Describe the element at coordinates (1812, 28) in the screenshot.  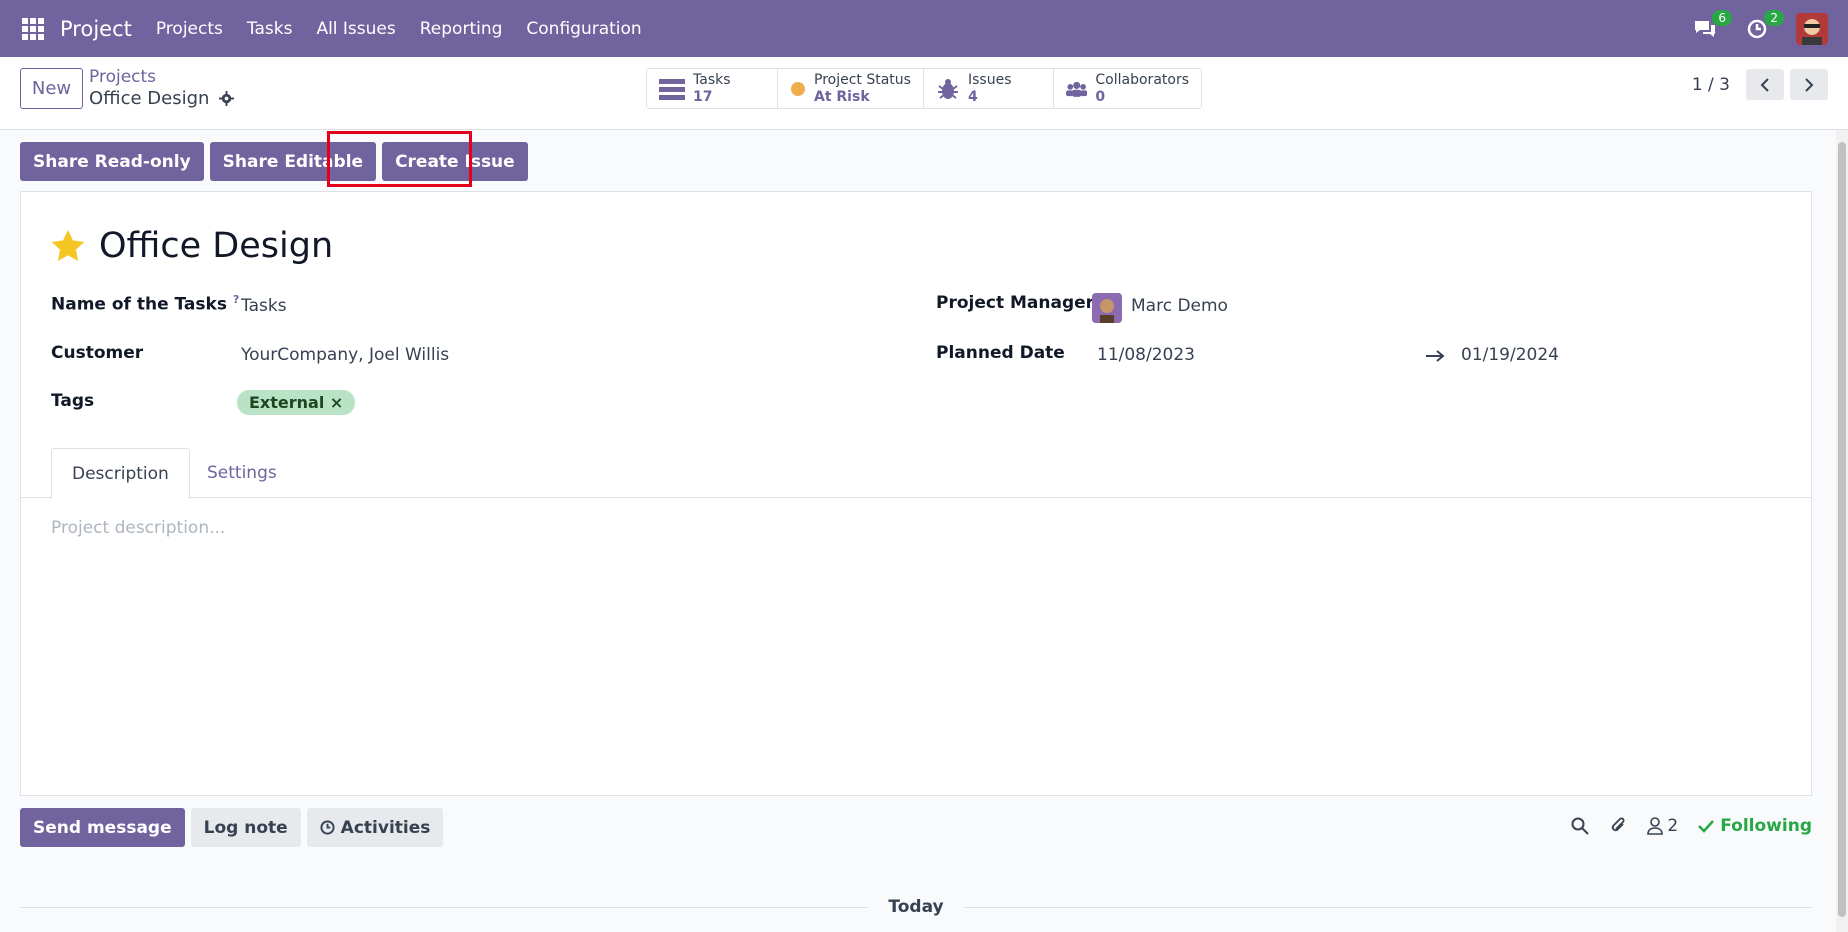
I see `user-avatar` at that location.